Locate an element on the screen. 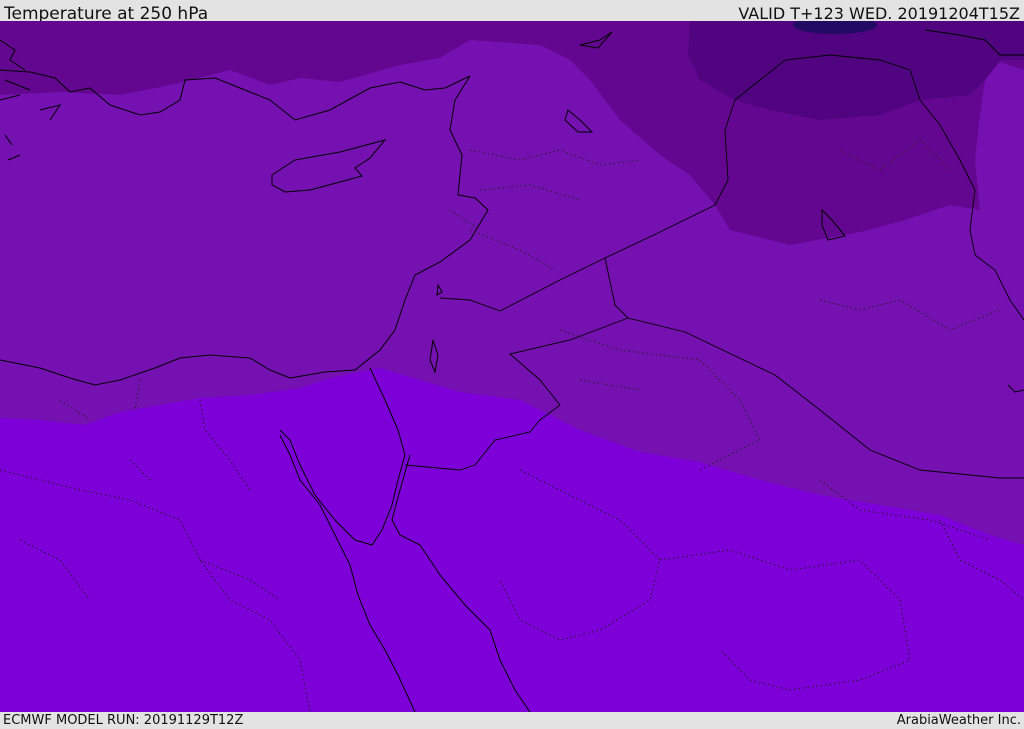 This screenshot has width=1024, height=729. brand-label: ArabiaWeather Inc. is located at coordinates (958, 720).